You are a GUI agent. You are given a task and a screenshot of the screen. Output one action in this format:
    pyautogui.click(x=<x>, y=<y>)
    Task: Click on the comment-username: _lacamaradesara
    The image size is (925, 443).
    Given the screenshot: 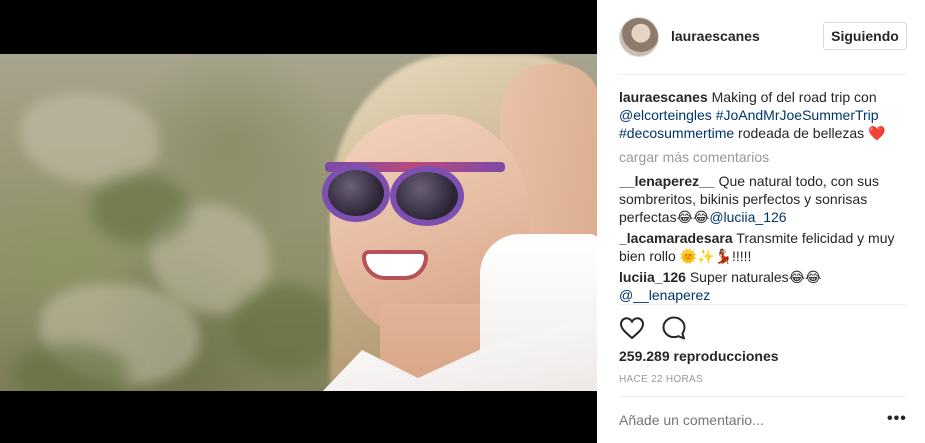 What is the action you would take?
    pyautogui.click(x=676, y=238)
    